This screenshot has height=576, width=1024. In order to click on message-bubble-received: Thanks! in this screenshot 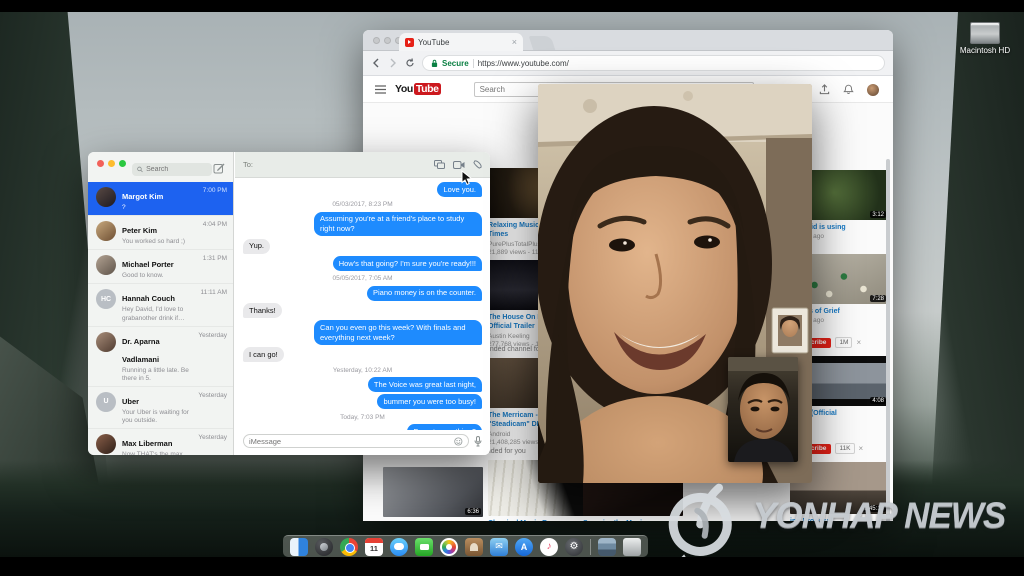, I will do `click(262, 310)`.